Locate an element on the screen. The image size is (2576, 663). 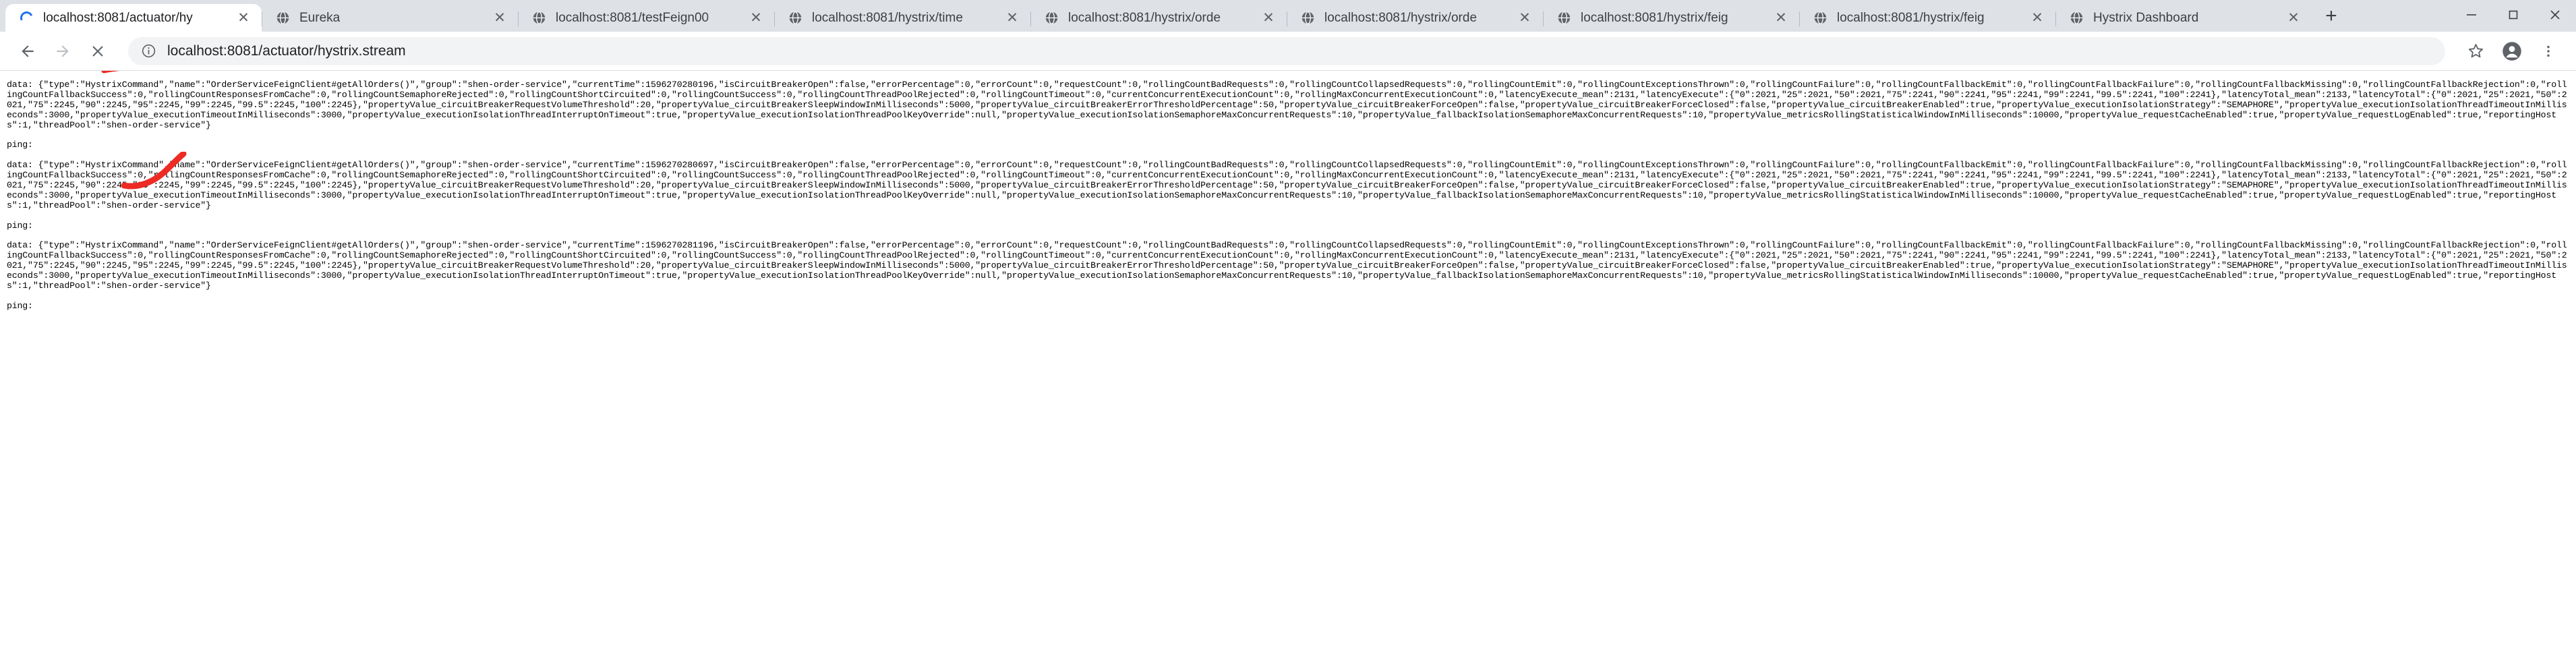
browser-tab-8: Hystrix Dashboard ✕ is located at coordinates (2184, 18).